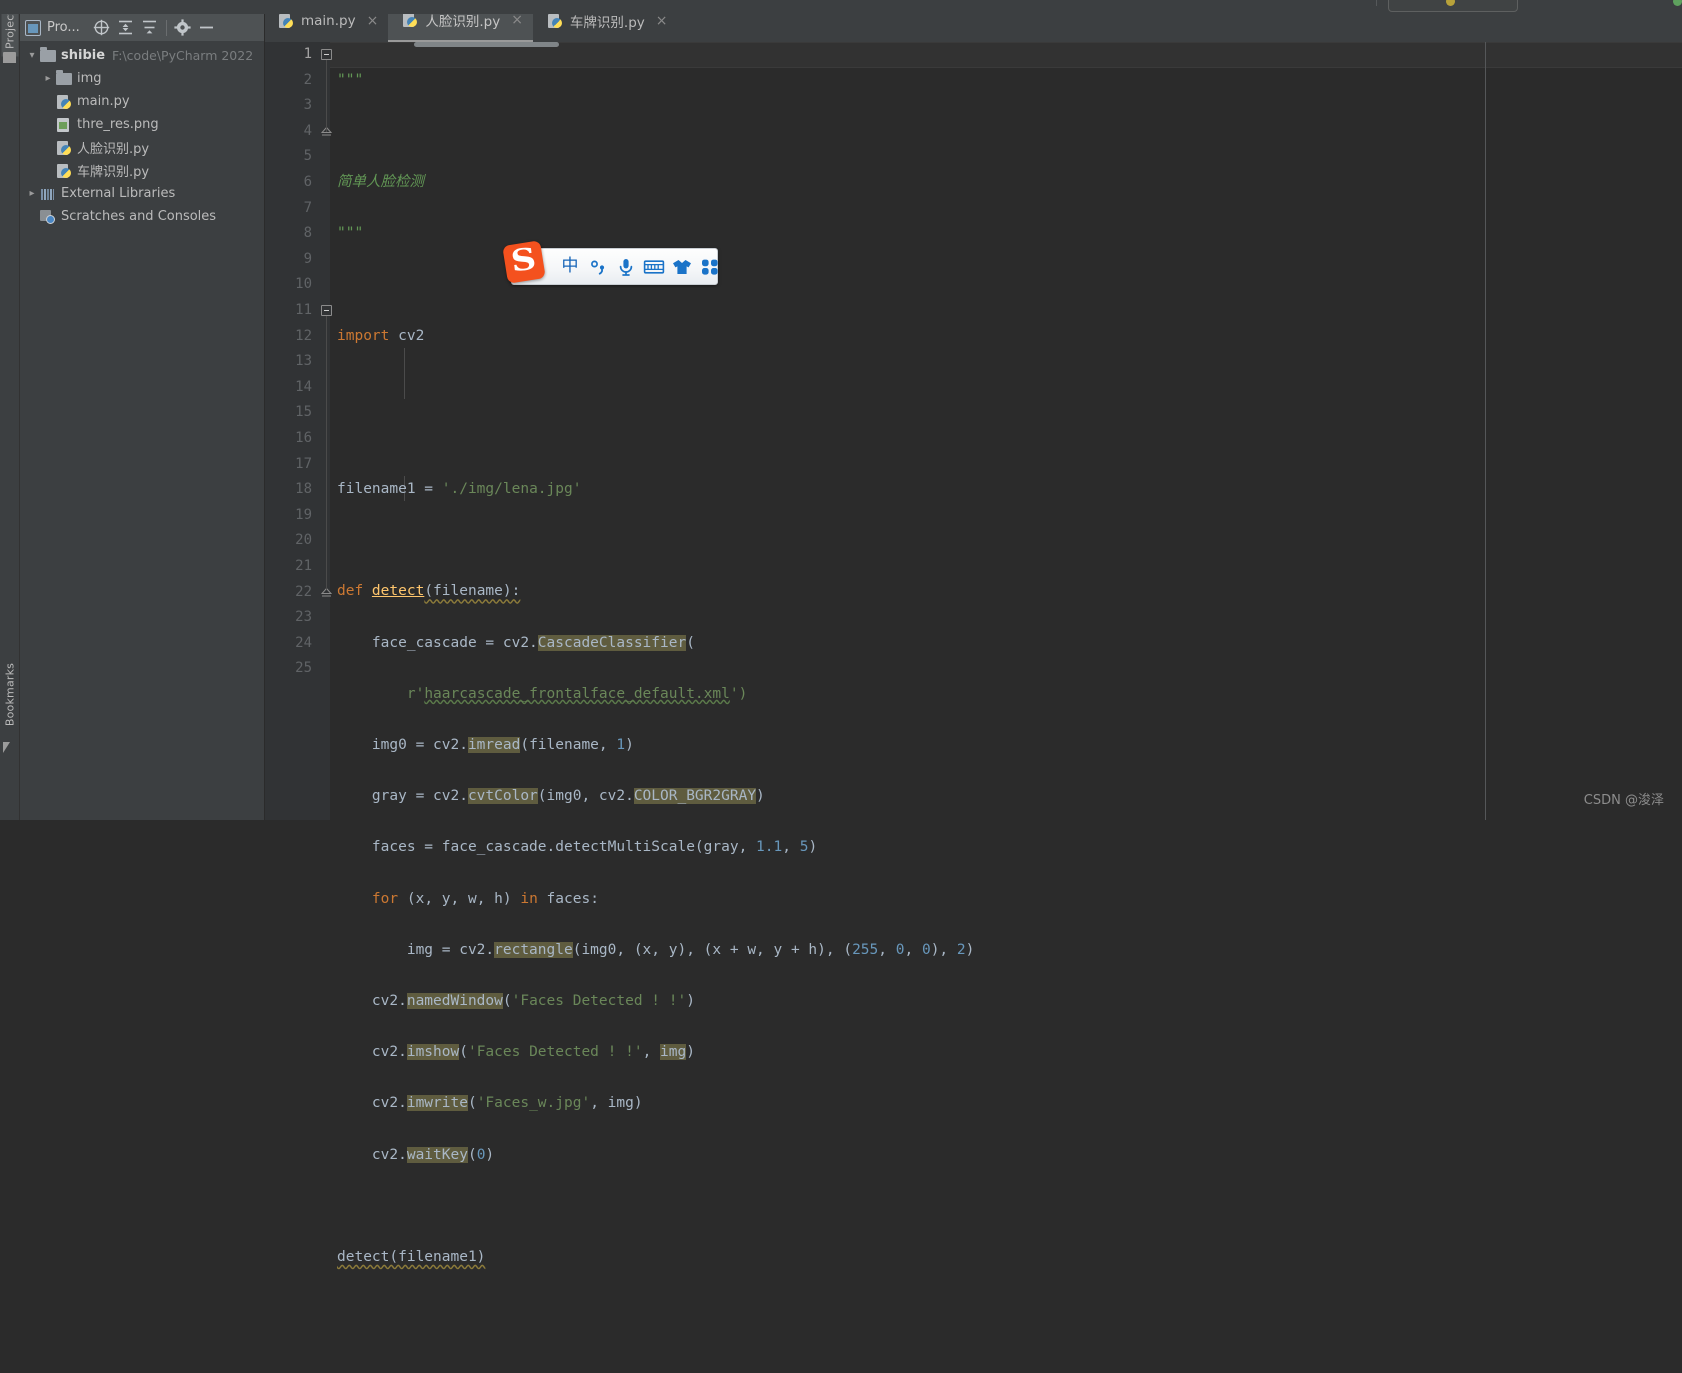 The width and height of the screenshot is (1682, 1373). I want to click on expand-all-icon, so click(126, 28).